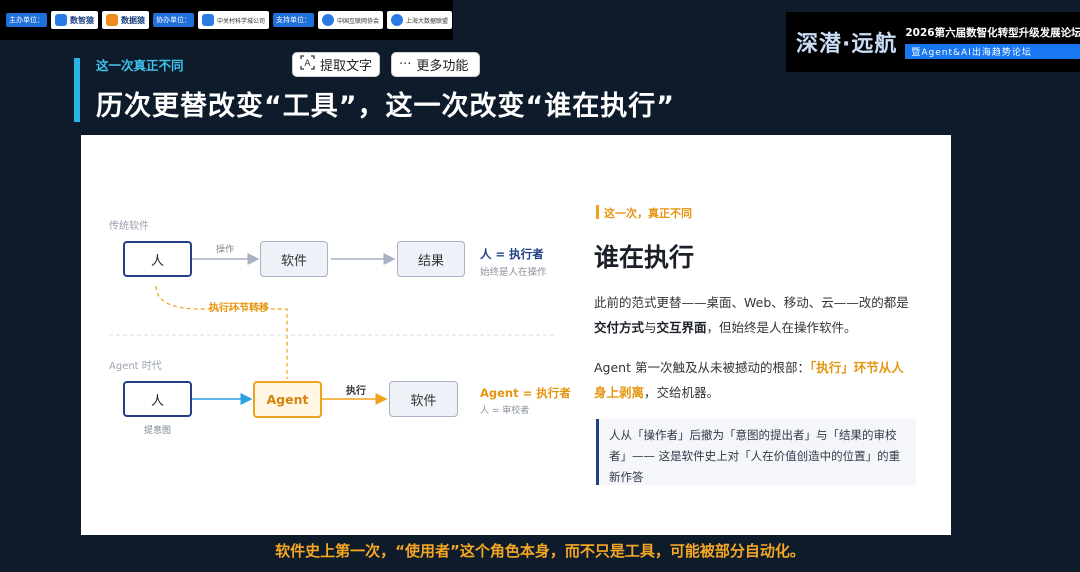 Image resolution: width=1080 pixels, height=572 pixels. I want to click on support-logo-2: 上海大数据联盟, so click(420, 20).